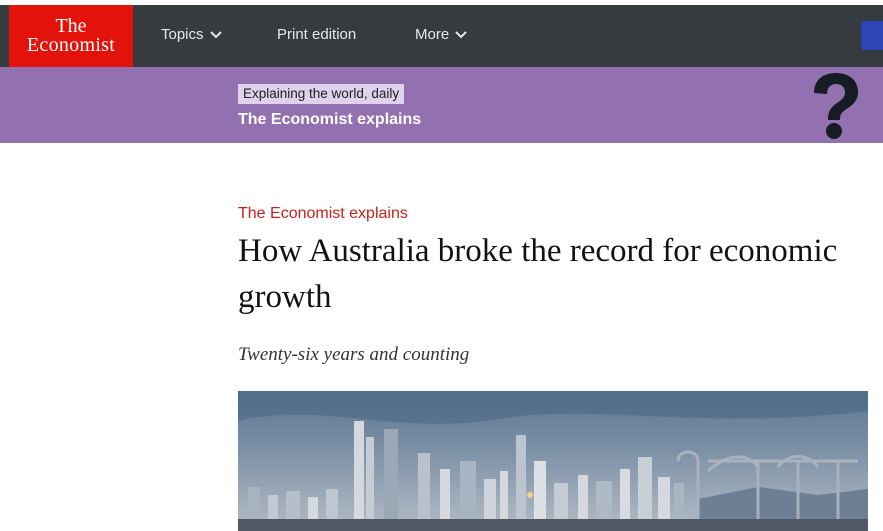 Image resolution: width=883 pixels, height=531 pixels. I want to click on section-link: The Economist explains, so click(323, 214).